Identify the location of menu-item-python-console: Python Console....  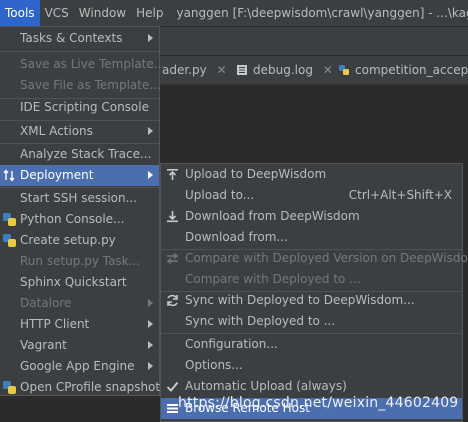
(79, 219).